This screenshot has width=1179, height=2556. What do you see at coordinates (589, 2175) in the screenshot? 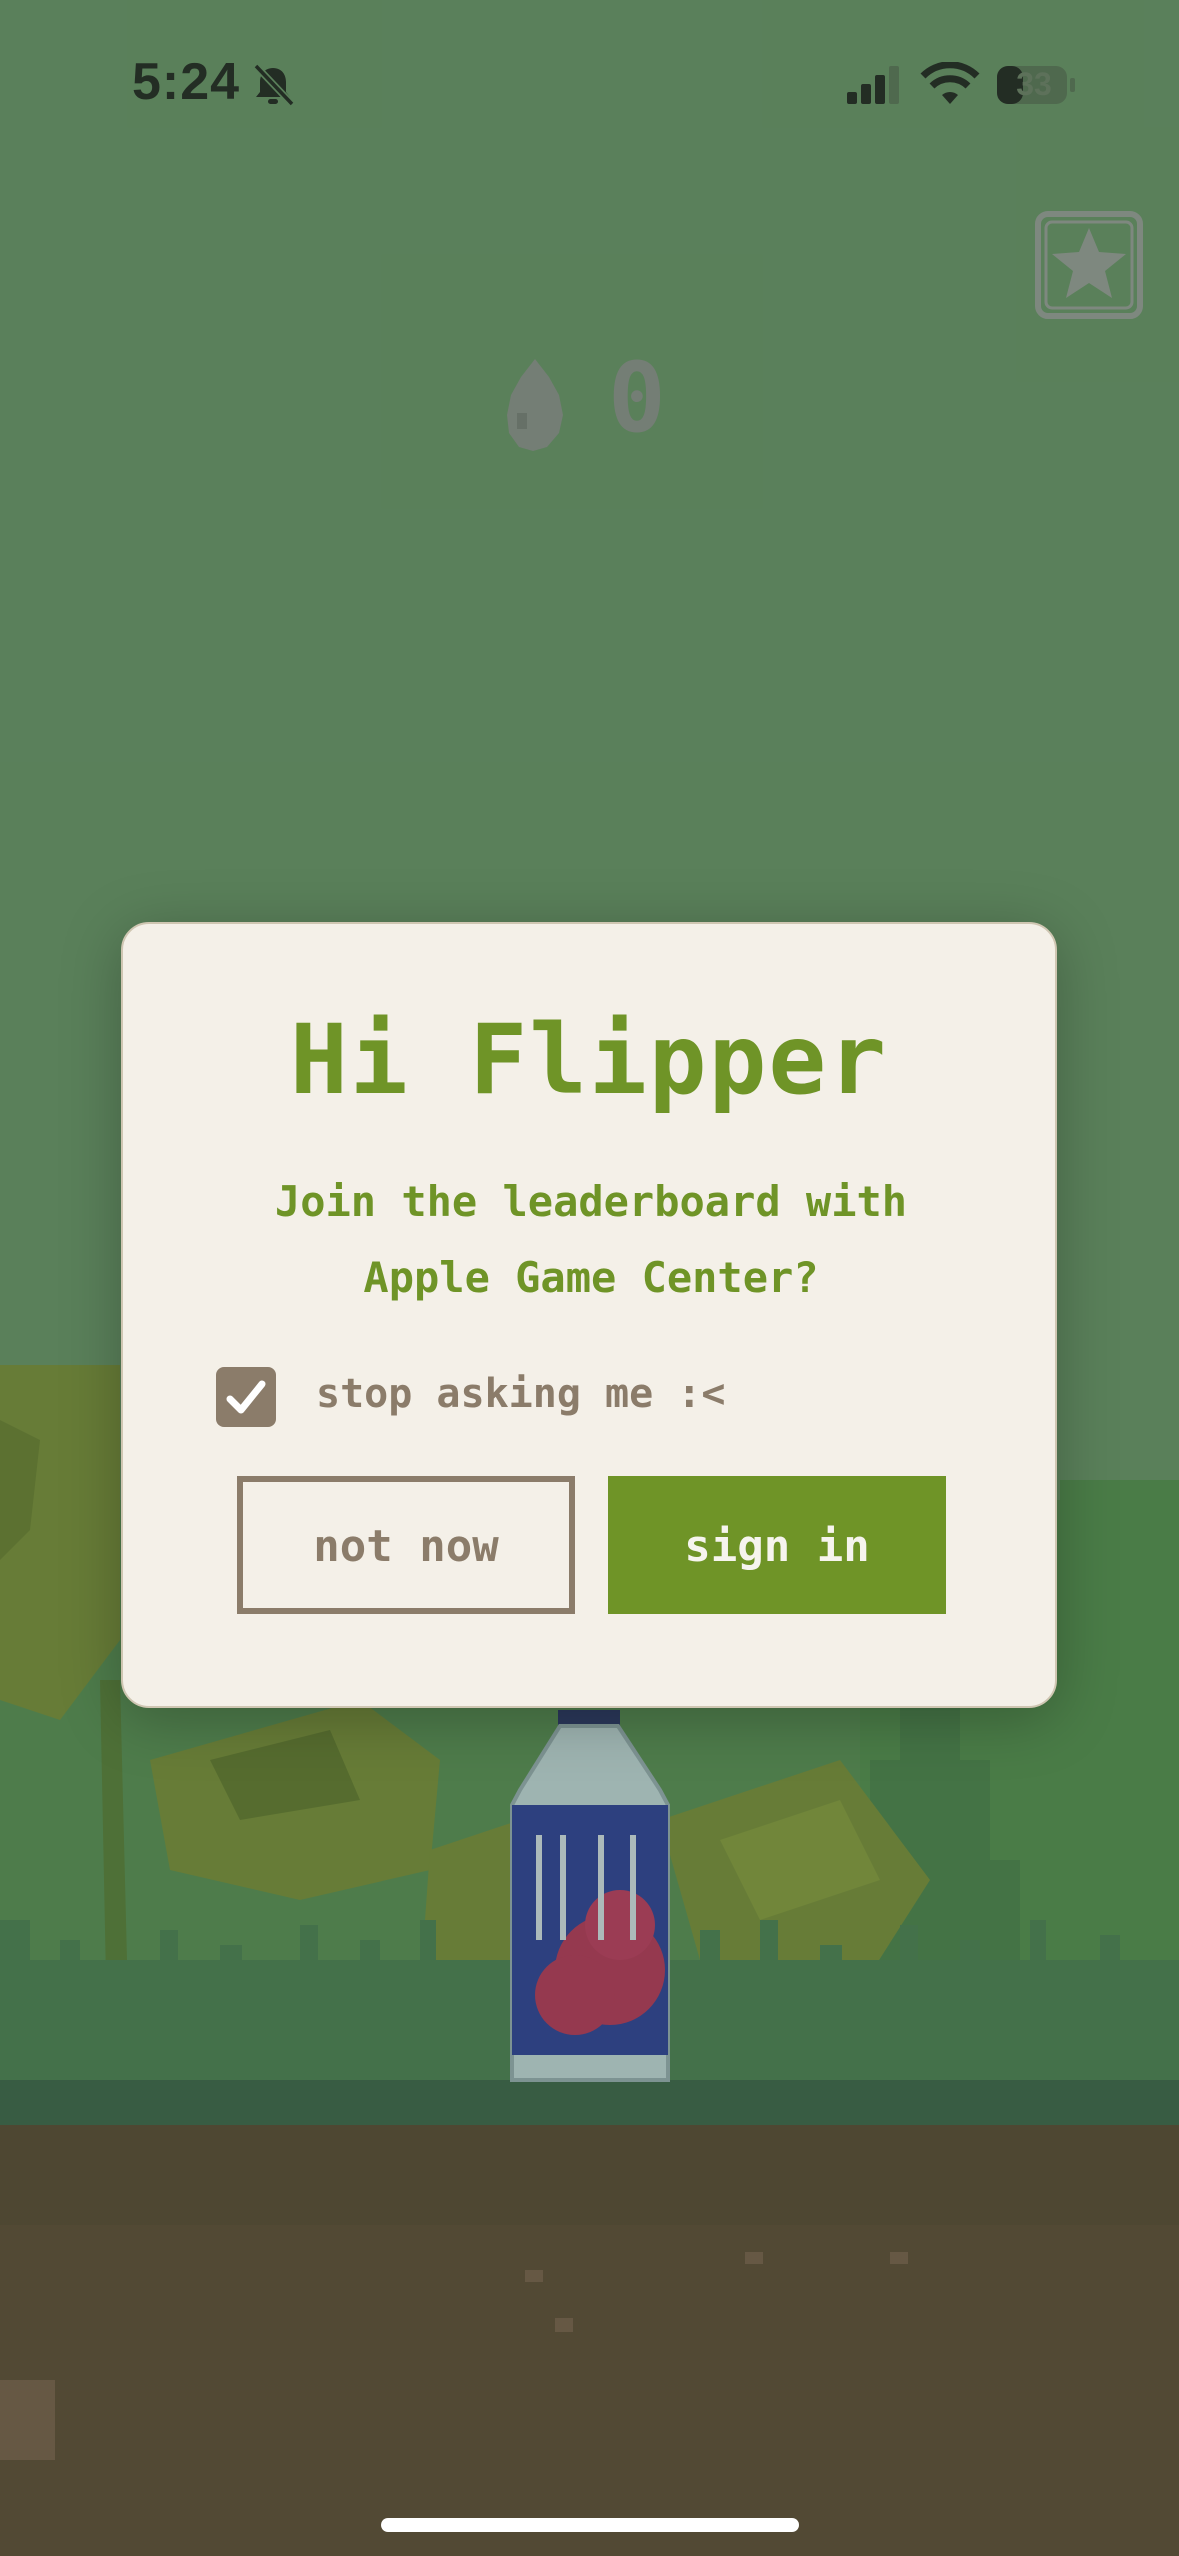
I see `soil-top` at bounding box center [589, 2175].